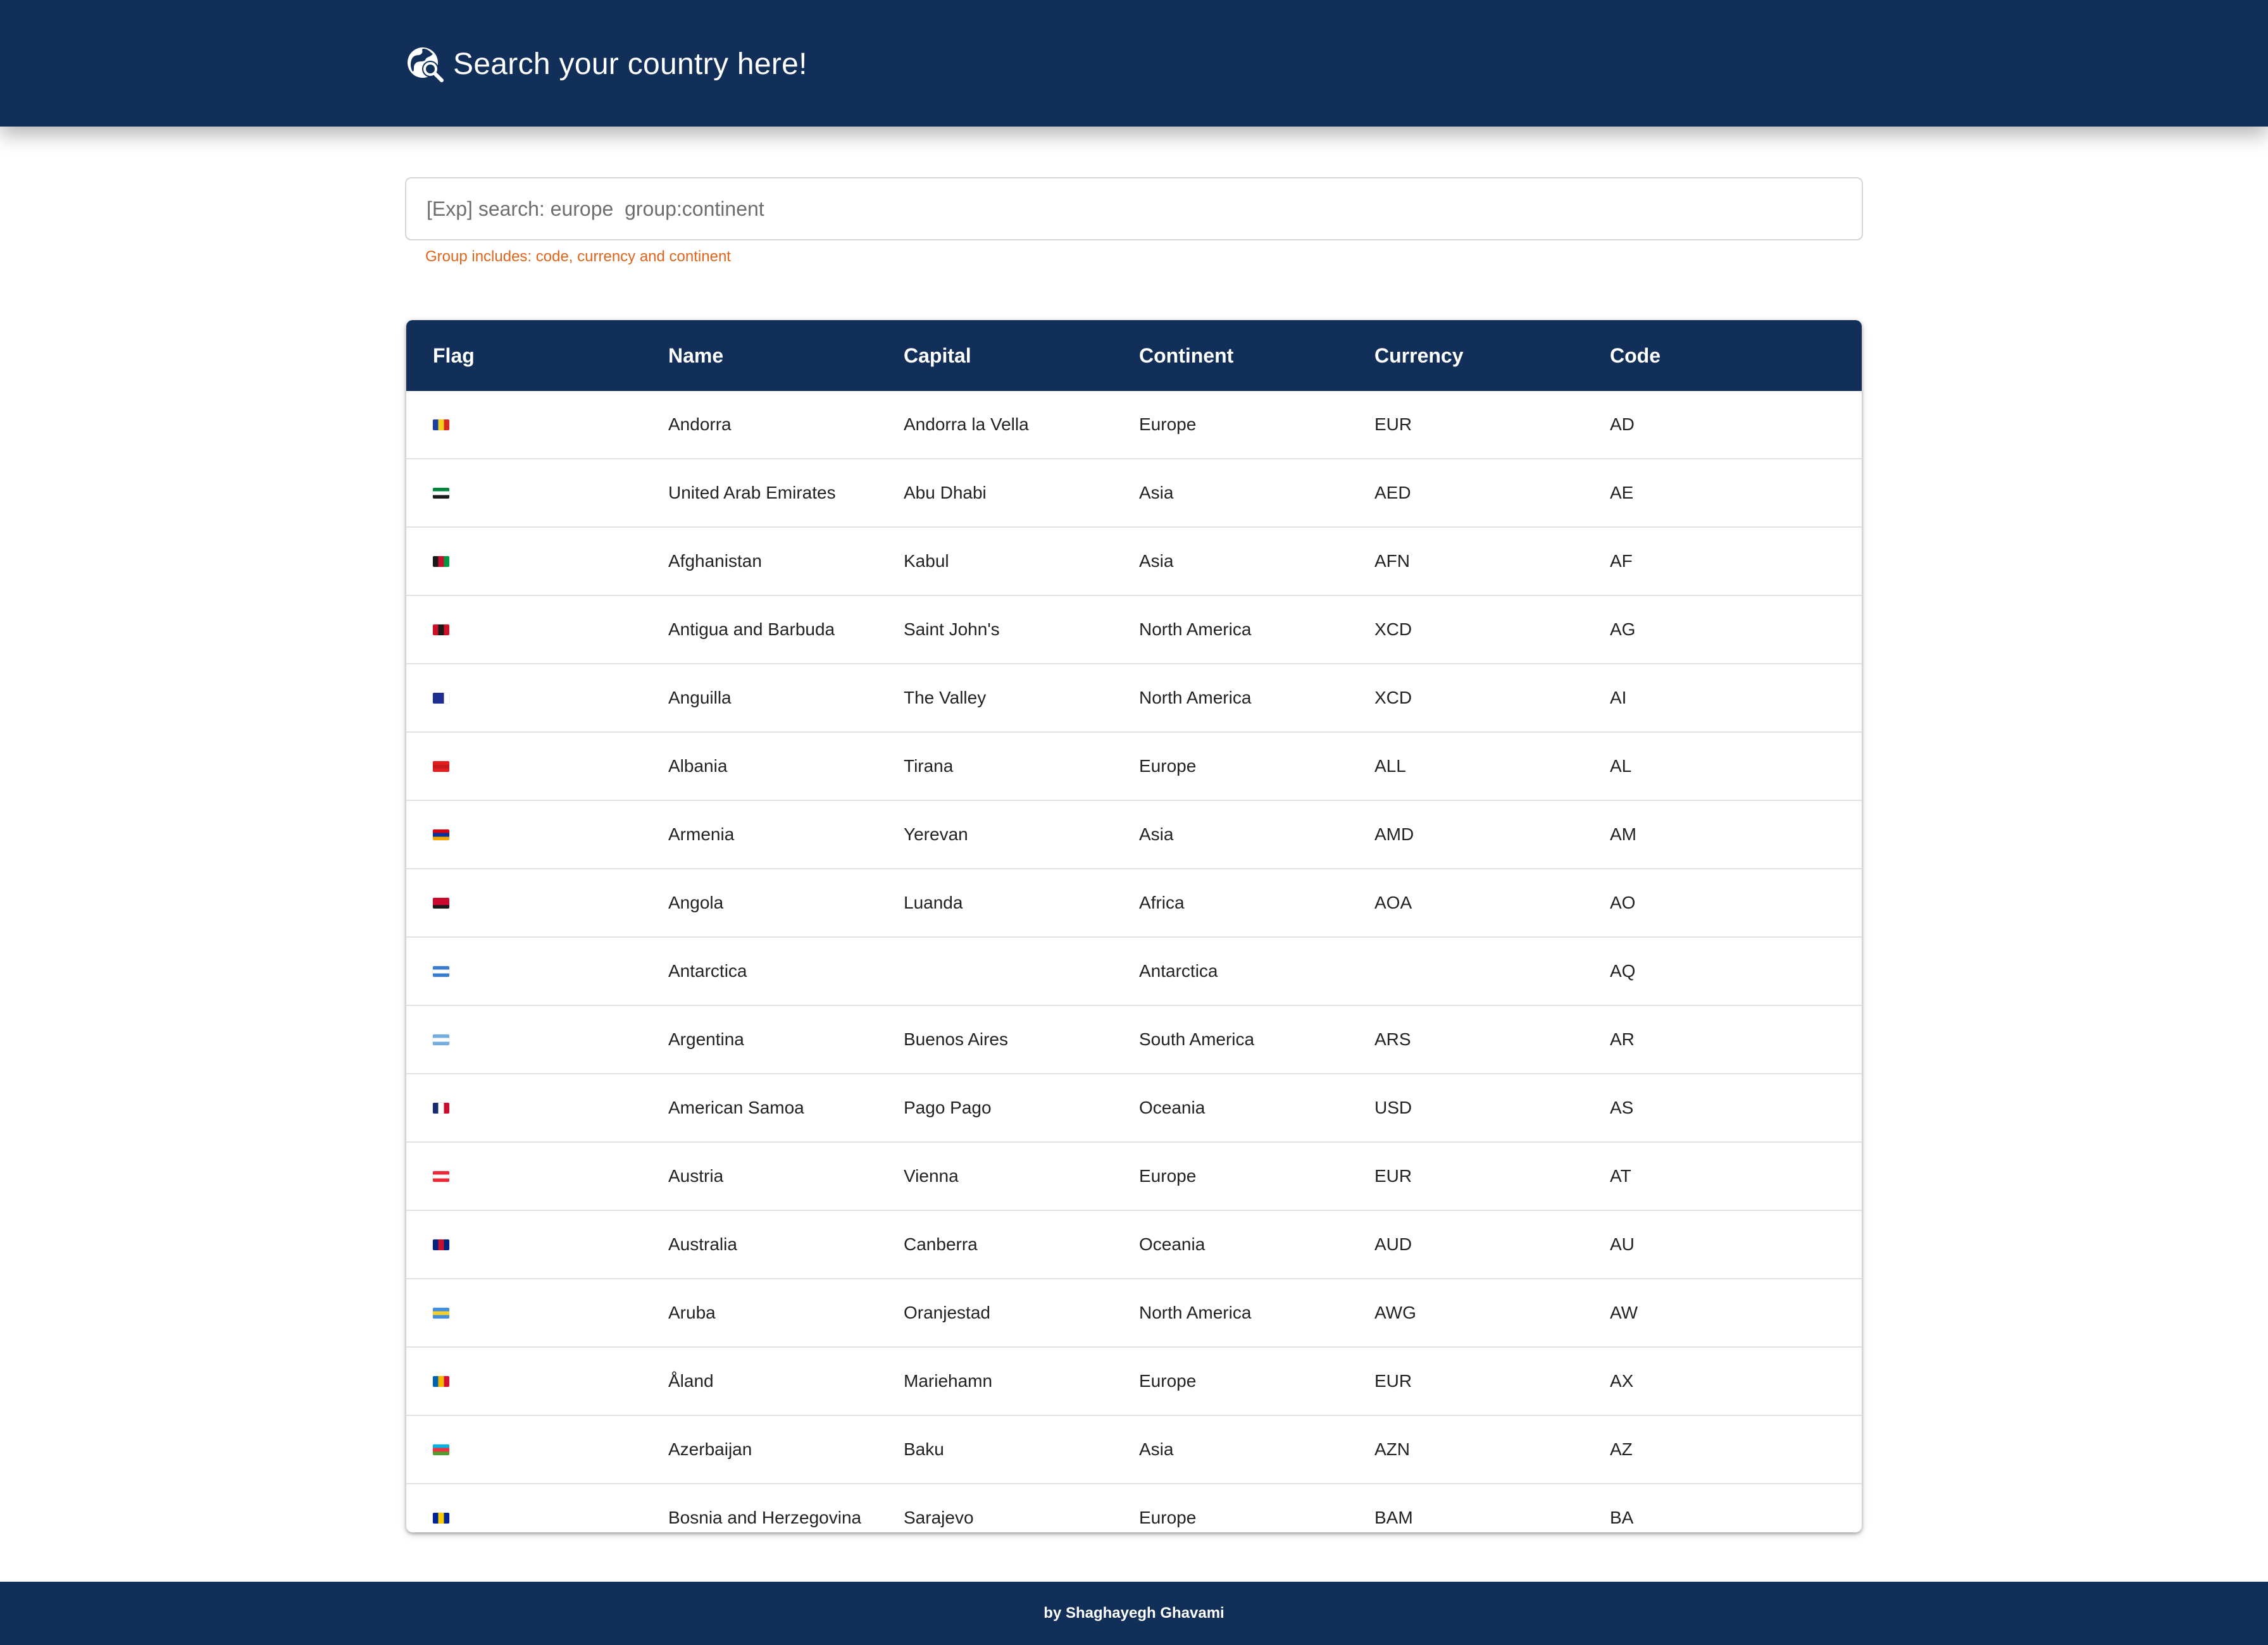  I want to click on cell-currency: AZN, so click(1392, 1449).